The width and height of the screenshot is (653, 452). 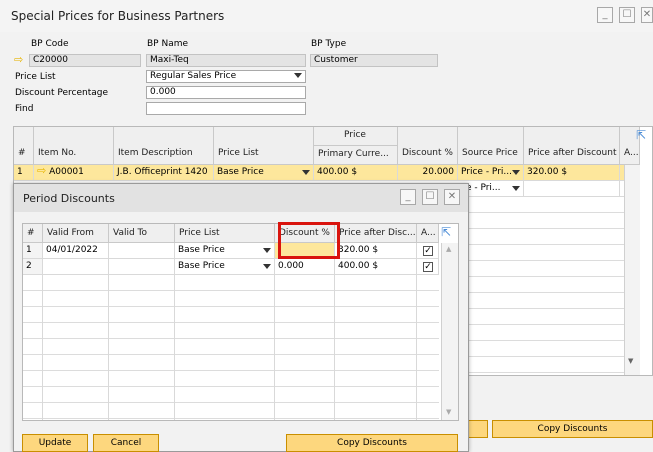 What do you see at coordinates (118, 16) in the screenshot?
I see `window-title: Special Prices for Business Partners` at bounding box center [118, 16].